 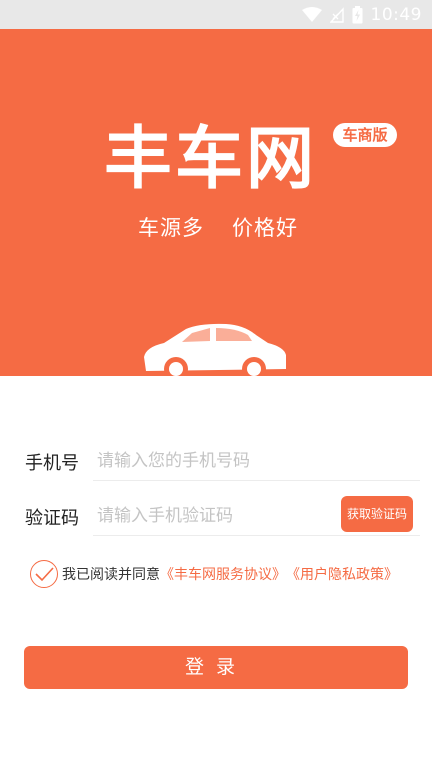 I want to click on phone-row: 手机号, so click(x=216, y=461).